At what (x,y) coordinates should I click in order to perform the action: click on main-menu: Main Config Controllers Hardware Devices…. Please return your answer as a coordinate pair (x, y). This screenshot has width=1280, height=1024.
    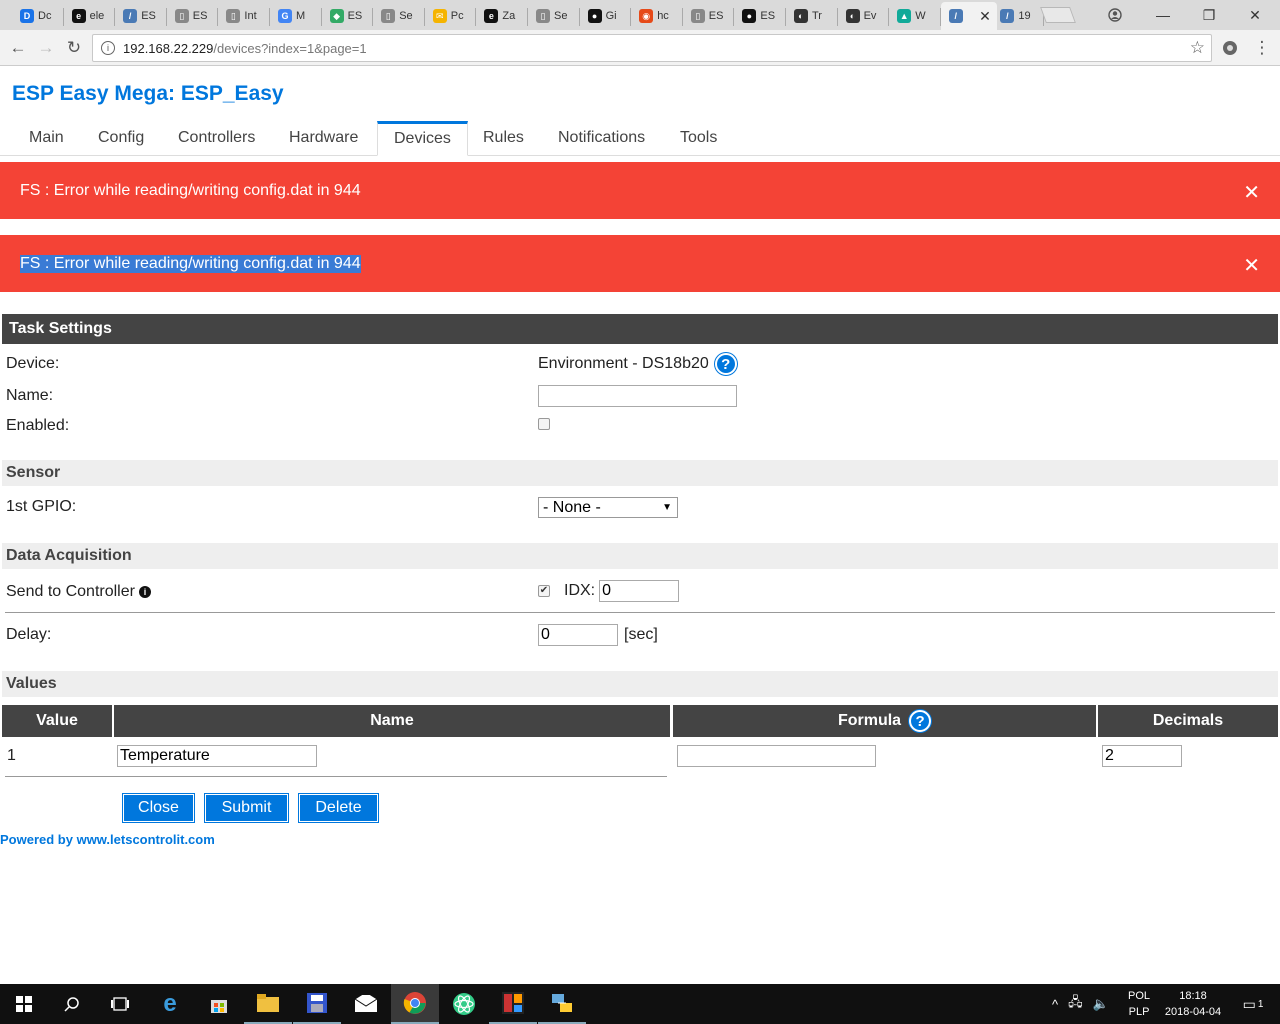
    Looking at the image, I should click on (640, 138).